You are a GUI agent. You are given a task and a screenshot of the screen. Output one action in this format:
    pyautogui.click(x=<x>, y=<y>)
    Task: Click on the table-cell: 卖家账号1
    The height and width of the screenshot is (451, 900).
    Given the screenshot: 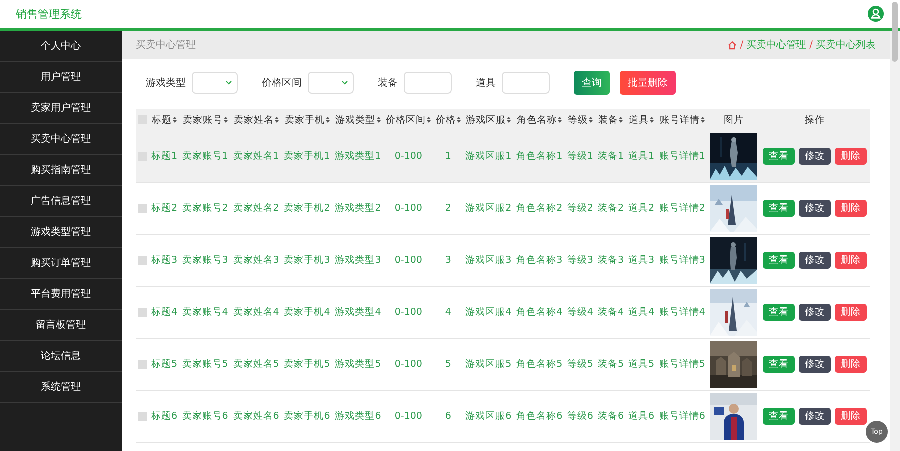 What is the action you would take?
    pyautogui.click(x=205, y=156)
    